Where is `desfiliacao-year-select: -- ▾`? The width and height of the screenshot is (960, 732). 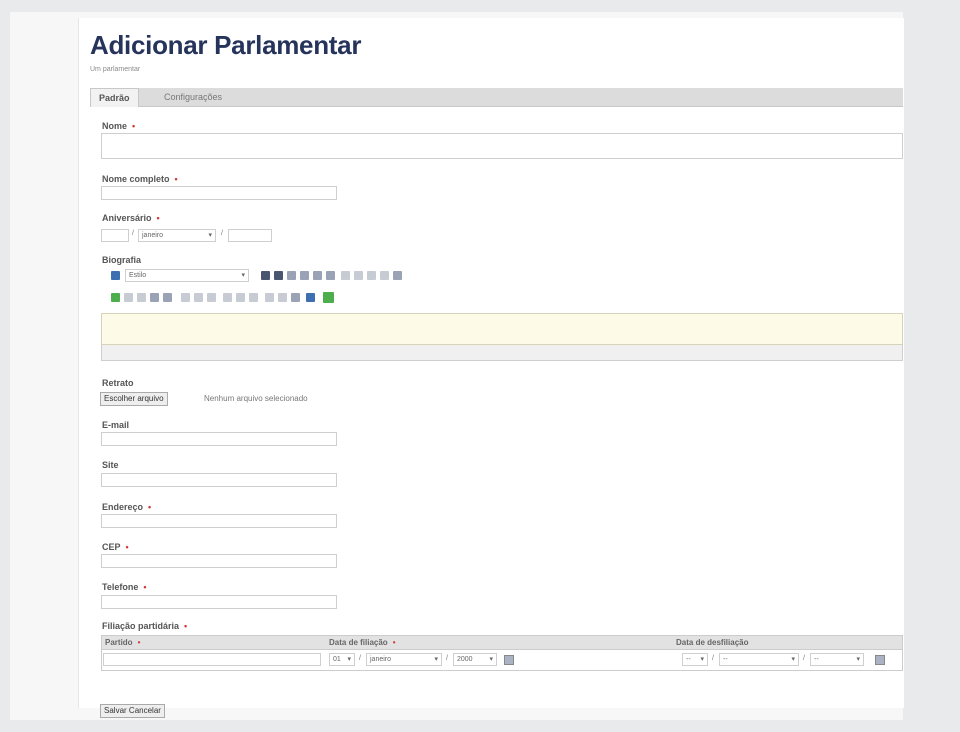
desfiliacao-year-select: -- ▾ is located at coordinates (837, 659).